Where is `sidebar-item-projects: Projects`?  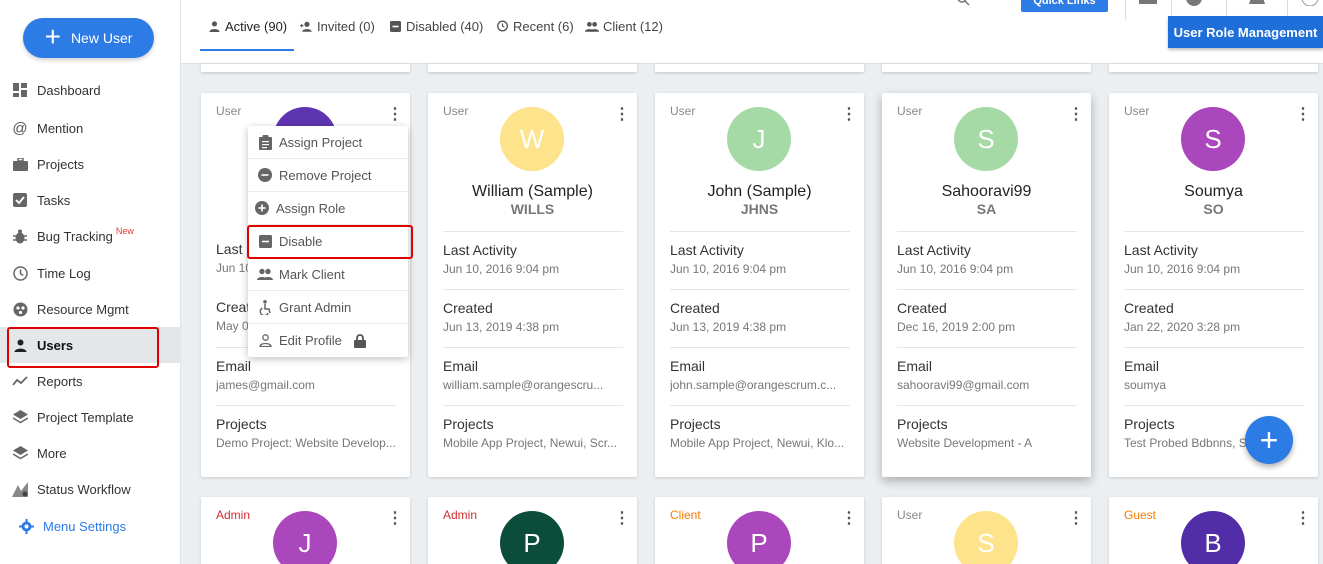 sidebar-item-projects: Projects is located at coordinates (90, 164).